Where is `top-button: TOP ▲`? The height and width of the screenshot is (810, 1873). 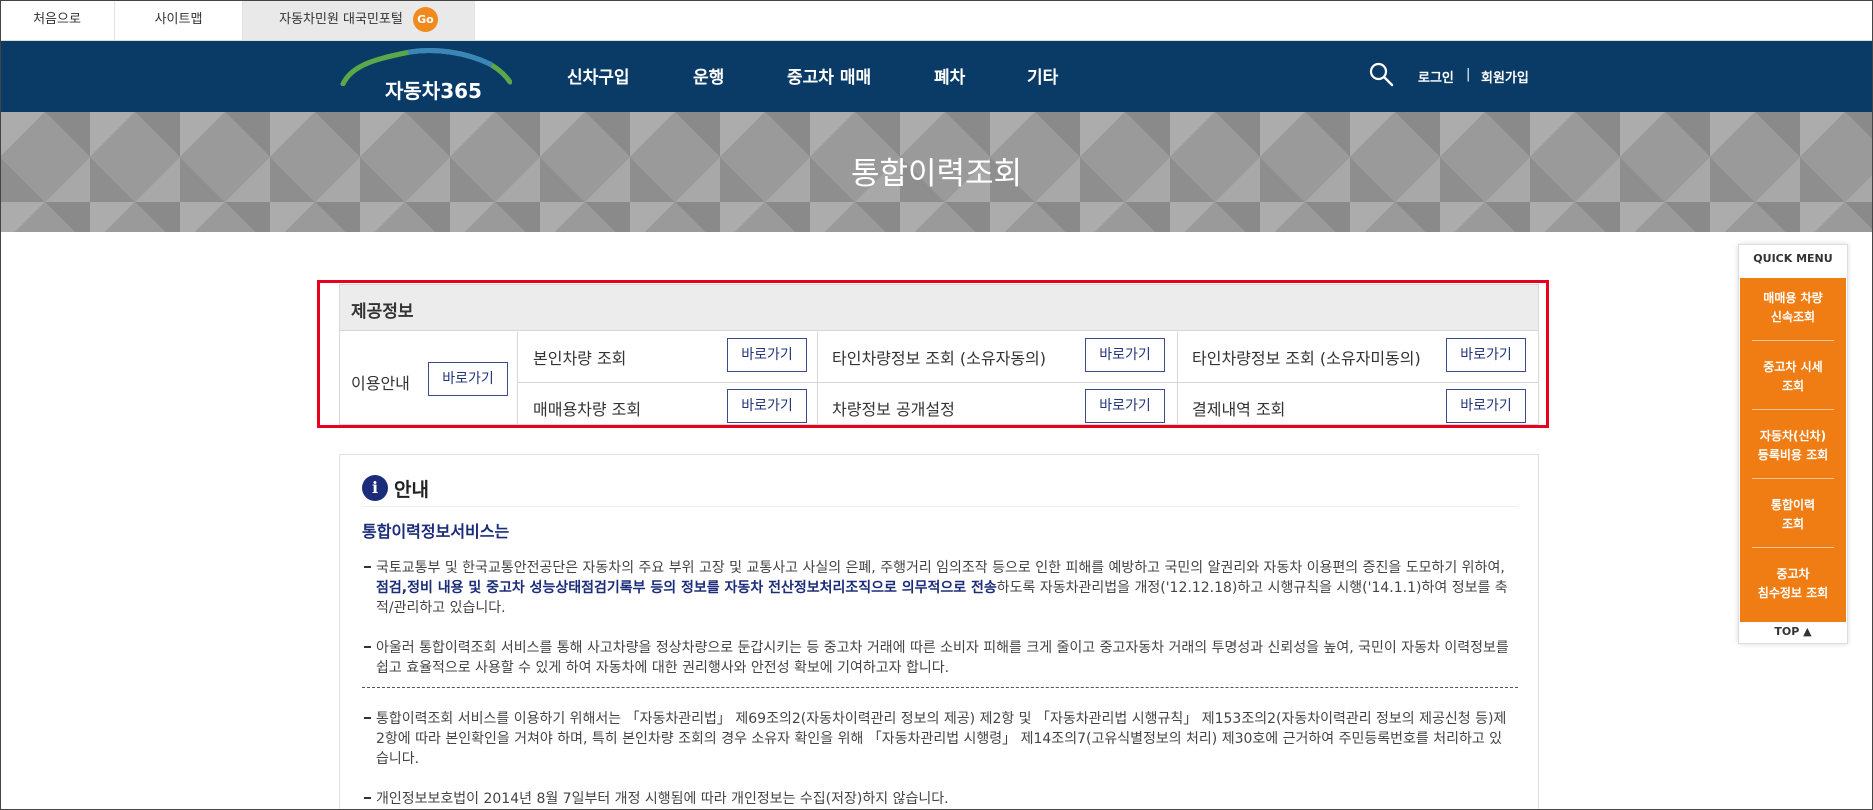
top-button: TOP ▲ is located at coordinates (1793, 631).